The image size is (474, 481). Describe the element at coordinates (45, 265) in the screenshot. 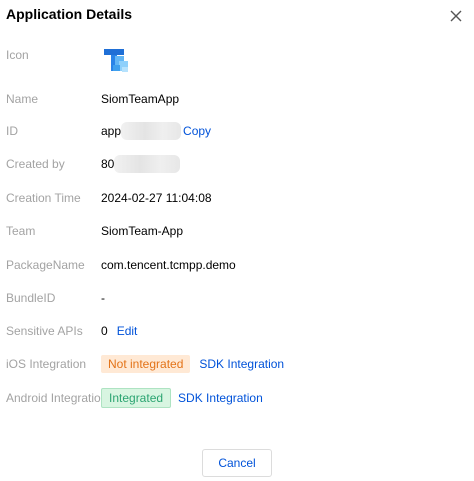

I see `package-label: PackageName` at that location.